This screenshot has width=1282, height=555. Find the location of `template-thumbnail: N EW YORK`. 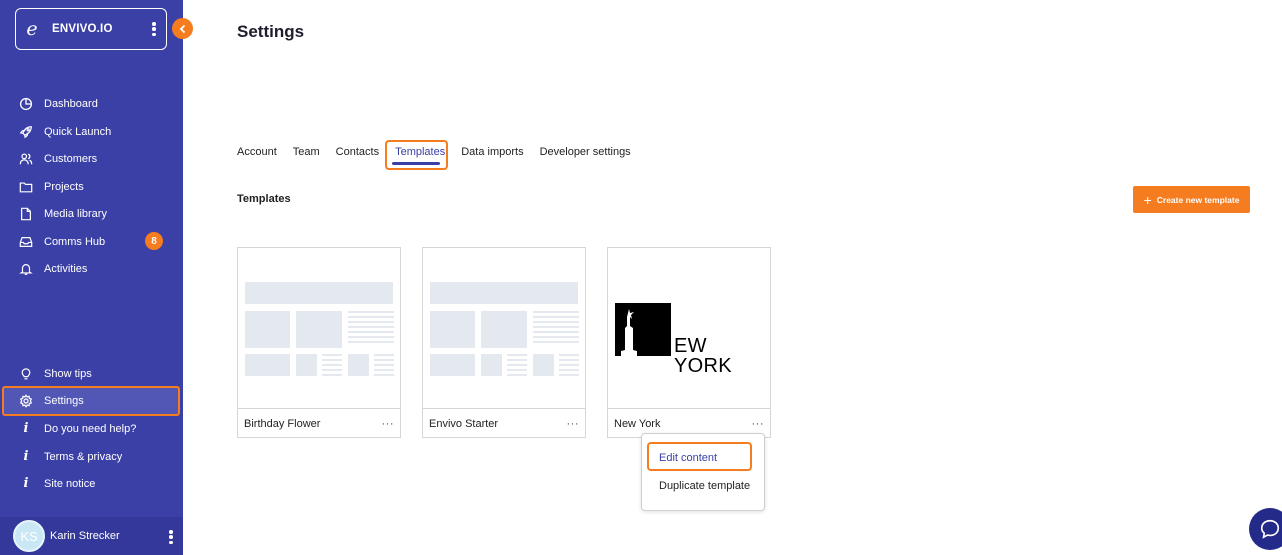

template-thumbnail: N EW YORK is located at coordinates (689, 328).